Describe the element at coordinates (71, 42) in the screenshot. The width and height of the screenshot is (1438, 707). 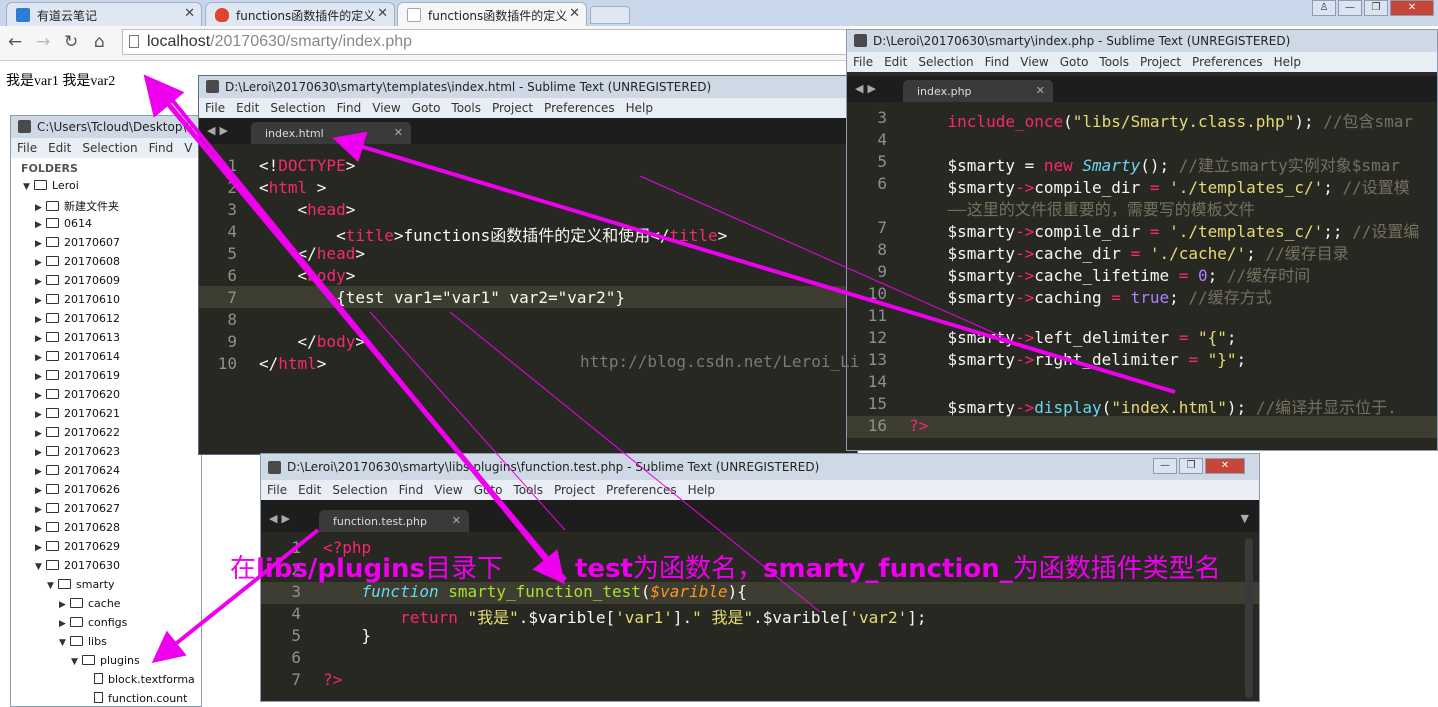
I see `reload-icon: ↻` at that location.